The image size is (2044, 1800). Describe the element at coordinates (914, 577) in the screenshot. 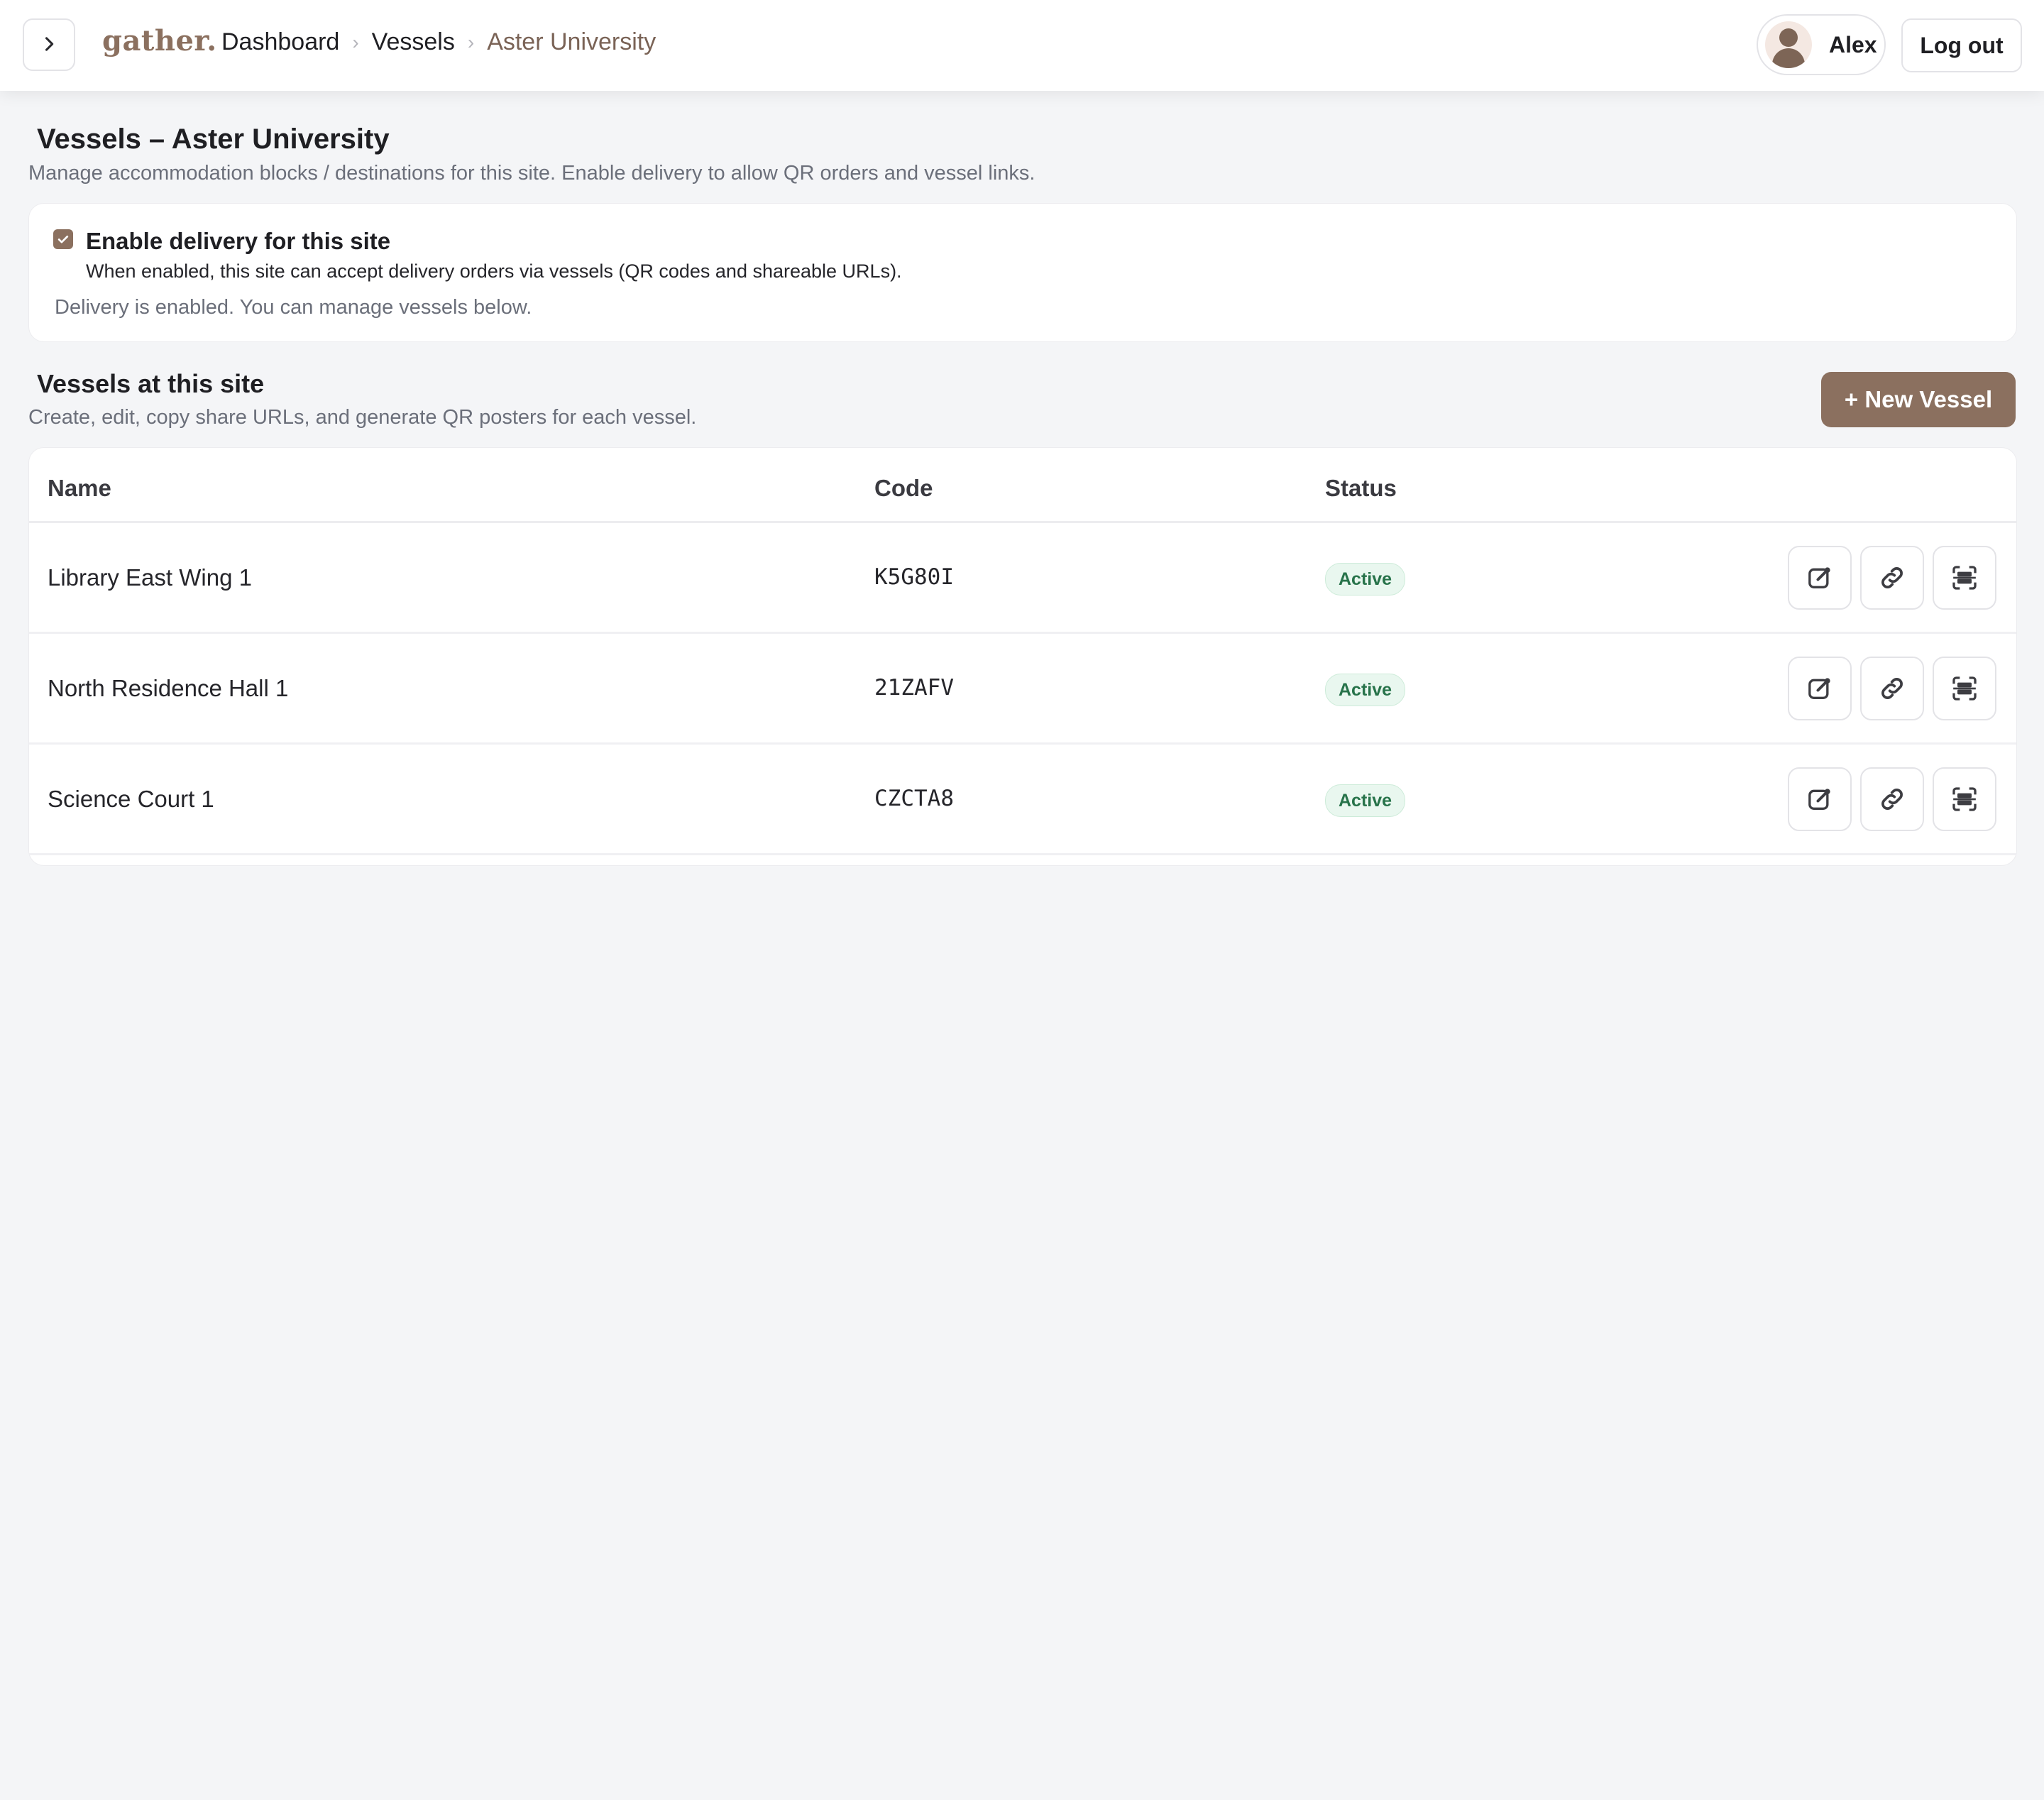

I see `vessel-code: K5G80I` at that location.